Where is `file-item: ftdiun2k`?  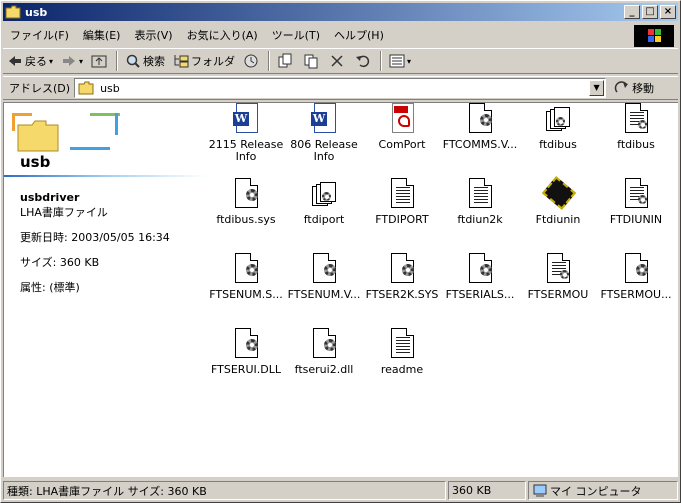 file-item: ftdiun2k is located at coordinates (480, 202).